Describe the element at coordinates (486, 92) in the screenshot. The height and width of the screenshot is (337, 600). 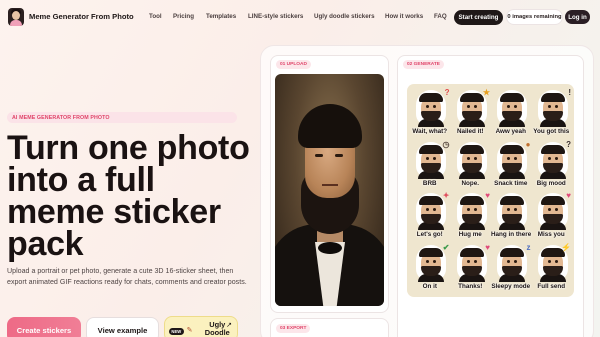
I see `sticker-deco-icon: ★` at that location.